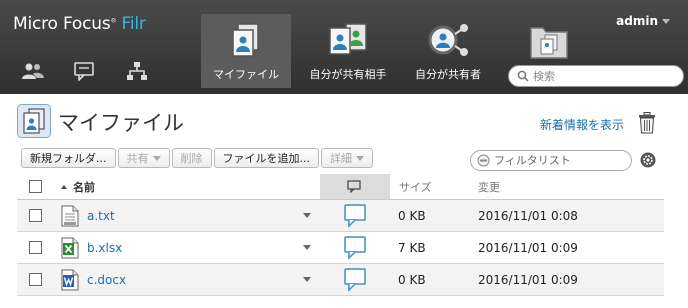 Image resolution: width=688 pixels, height=308 pixels. I want to click on tab-my-files: マイファイル, so click(246, 51).